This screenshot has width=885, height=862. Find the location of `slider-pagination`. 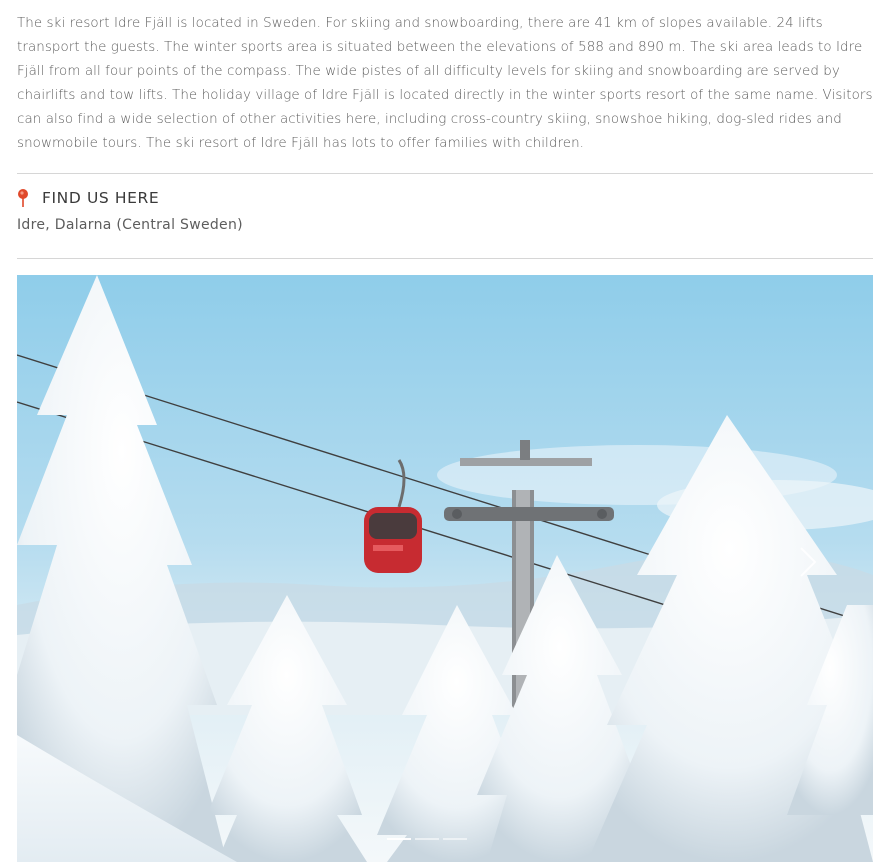

slider-pagination is located at coordinates (427, 839).